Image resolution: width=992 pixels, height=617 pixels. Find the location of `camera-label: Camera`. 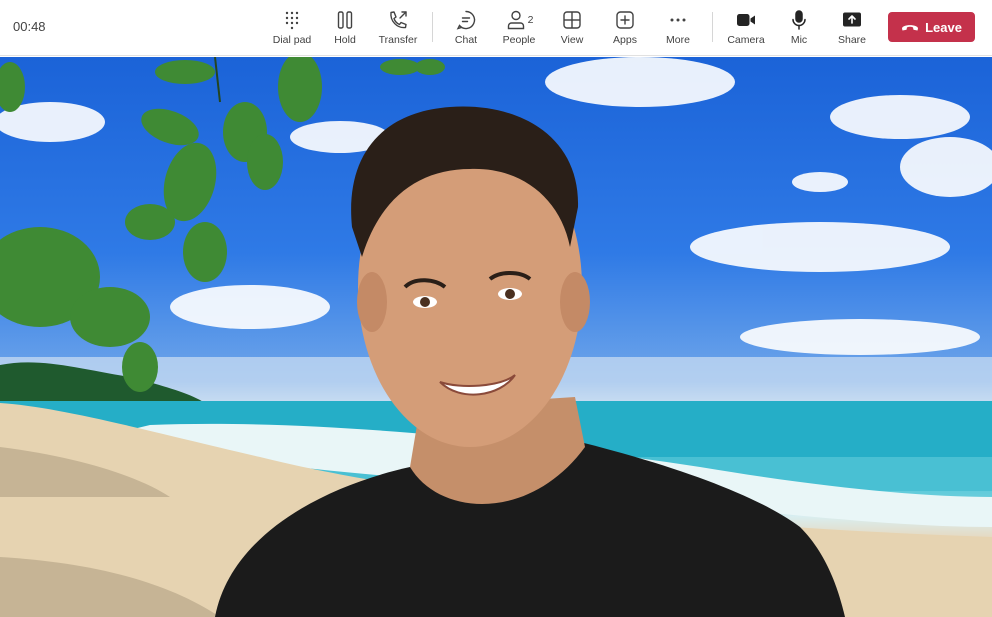

camera-label: Camera is located at coordinates (746, 40).